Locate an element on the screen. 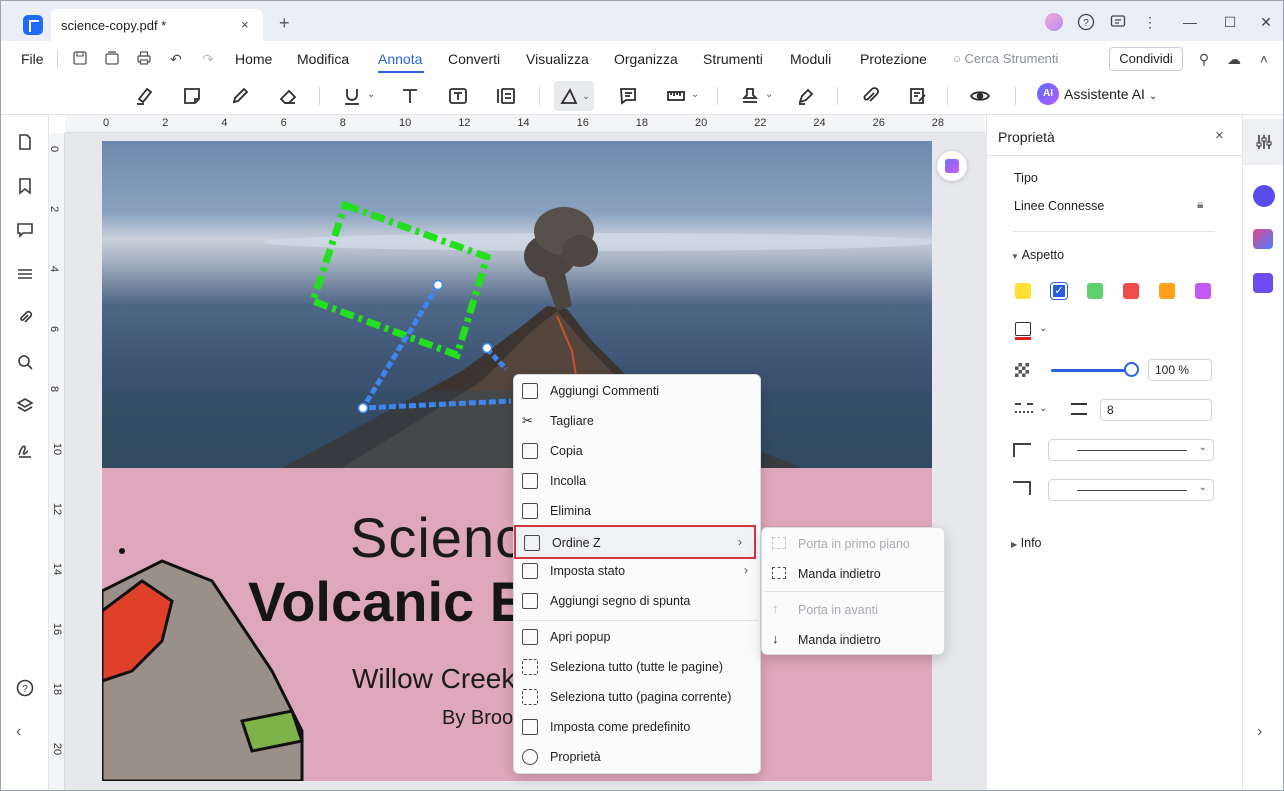 The image size is (1284, 791). ai-assistant-icon: AI is located at coordinates (1048, 94).